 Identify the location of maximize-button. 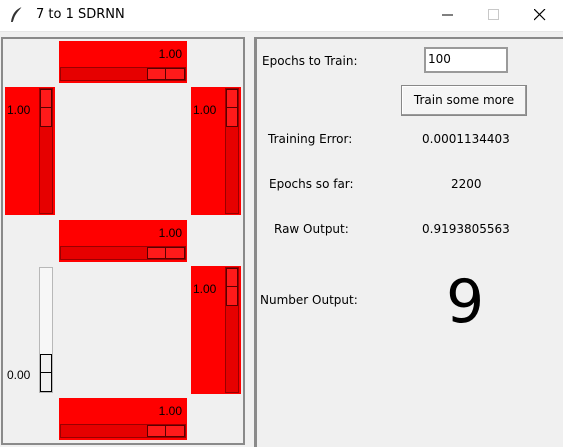
(494, 15).